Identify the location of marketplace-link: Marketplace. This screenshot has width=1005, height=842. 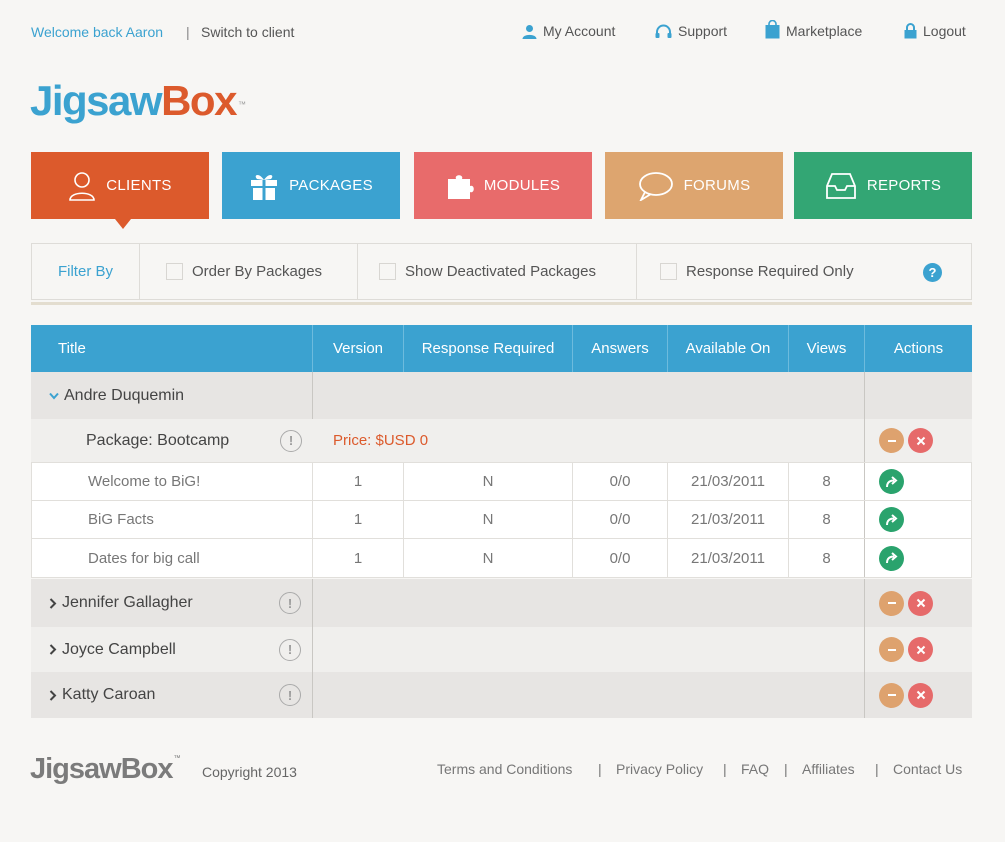
(813, 29).